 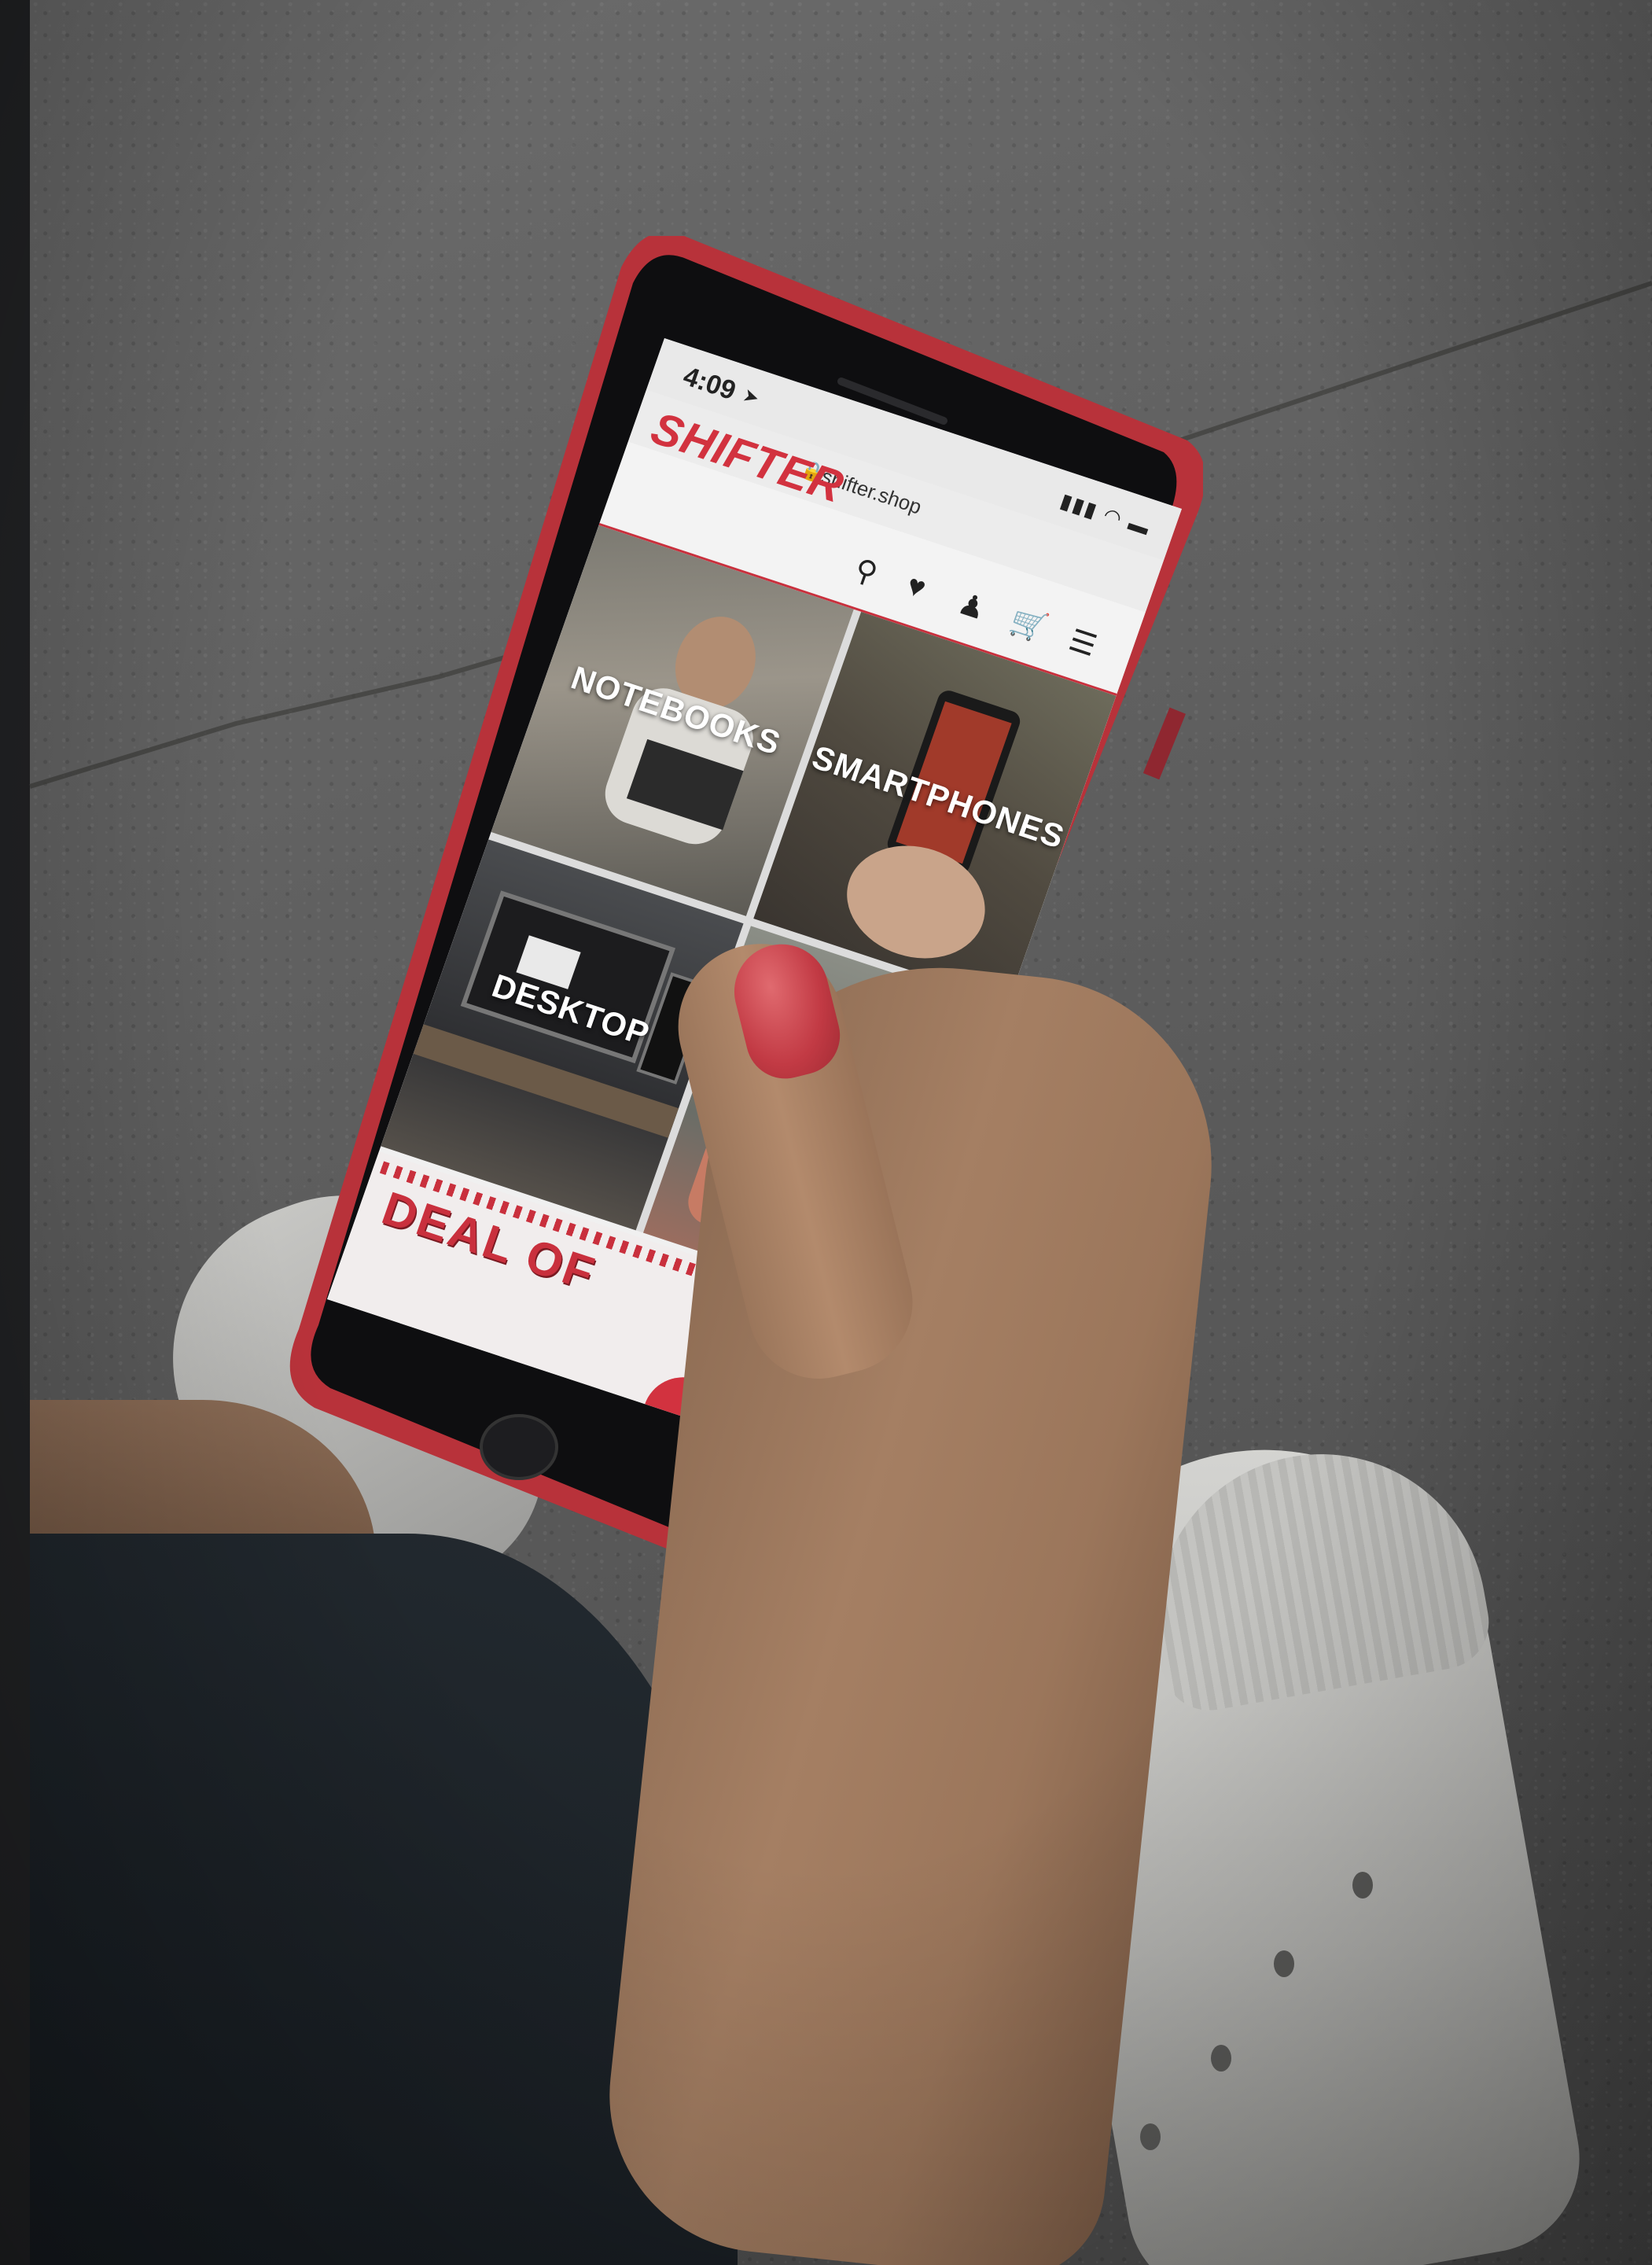 What do you see at coordinates (866, 572) in the screenshot?
I see `search-icon: ⚲` at bounding box center [866, 572].